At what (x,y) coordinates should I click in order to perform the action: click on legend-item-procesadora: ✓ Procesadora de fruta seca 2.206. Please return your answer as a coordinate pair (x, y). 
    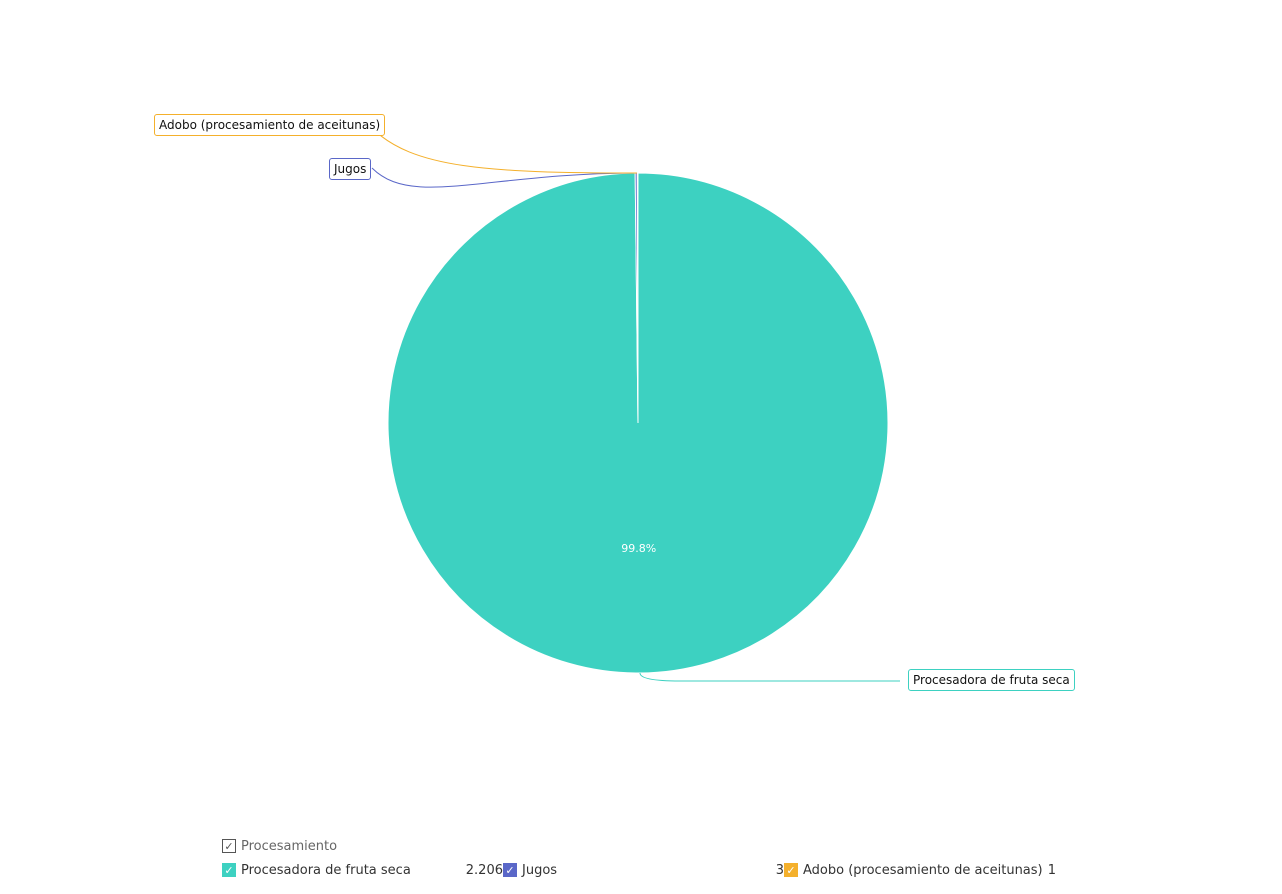
    Looking at the image, I should click on (362, 870).